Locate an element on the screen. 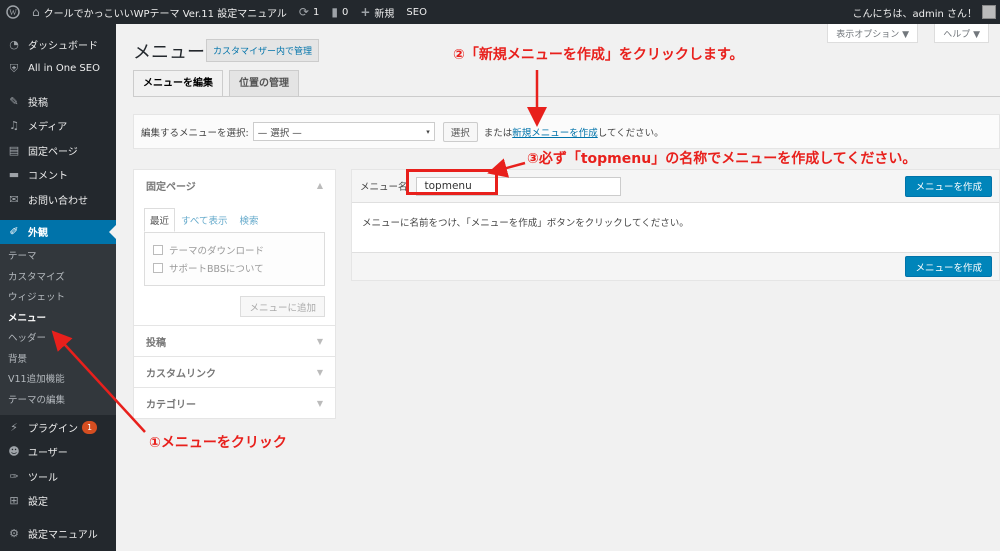  annotation-step3: ③必ず「topmenu」の名称でメニューを作成してください。 is located at coordinates (722, 159).